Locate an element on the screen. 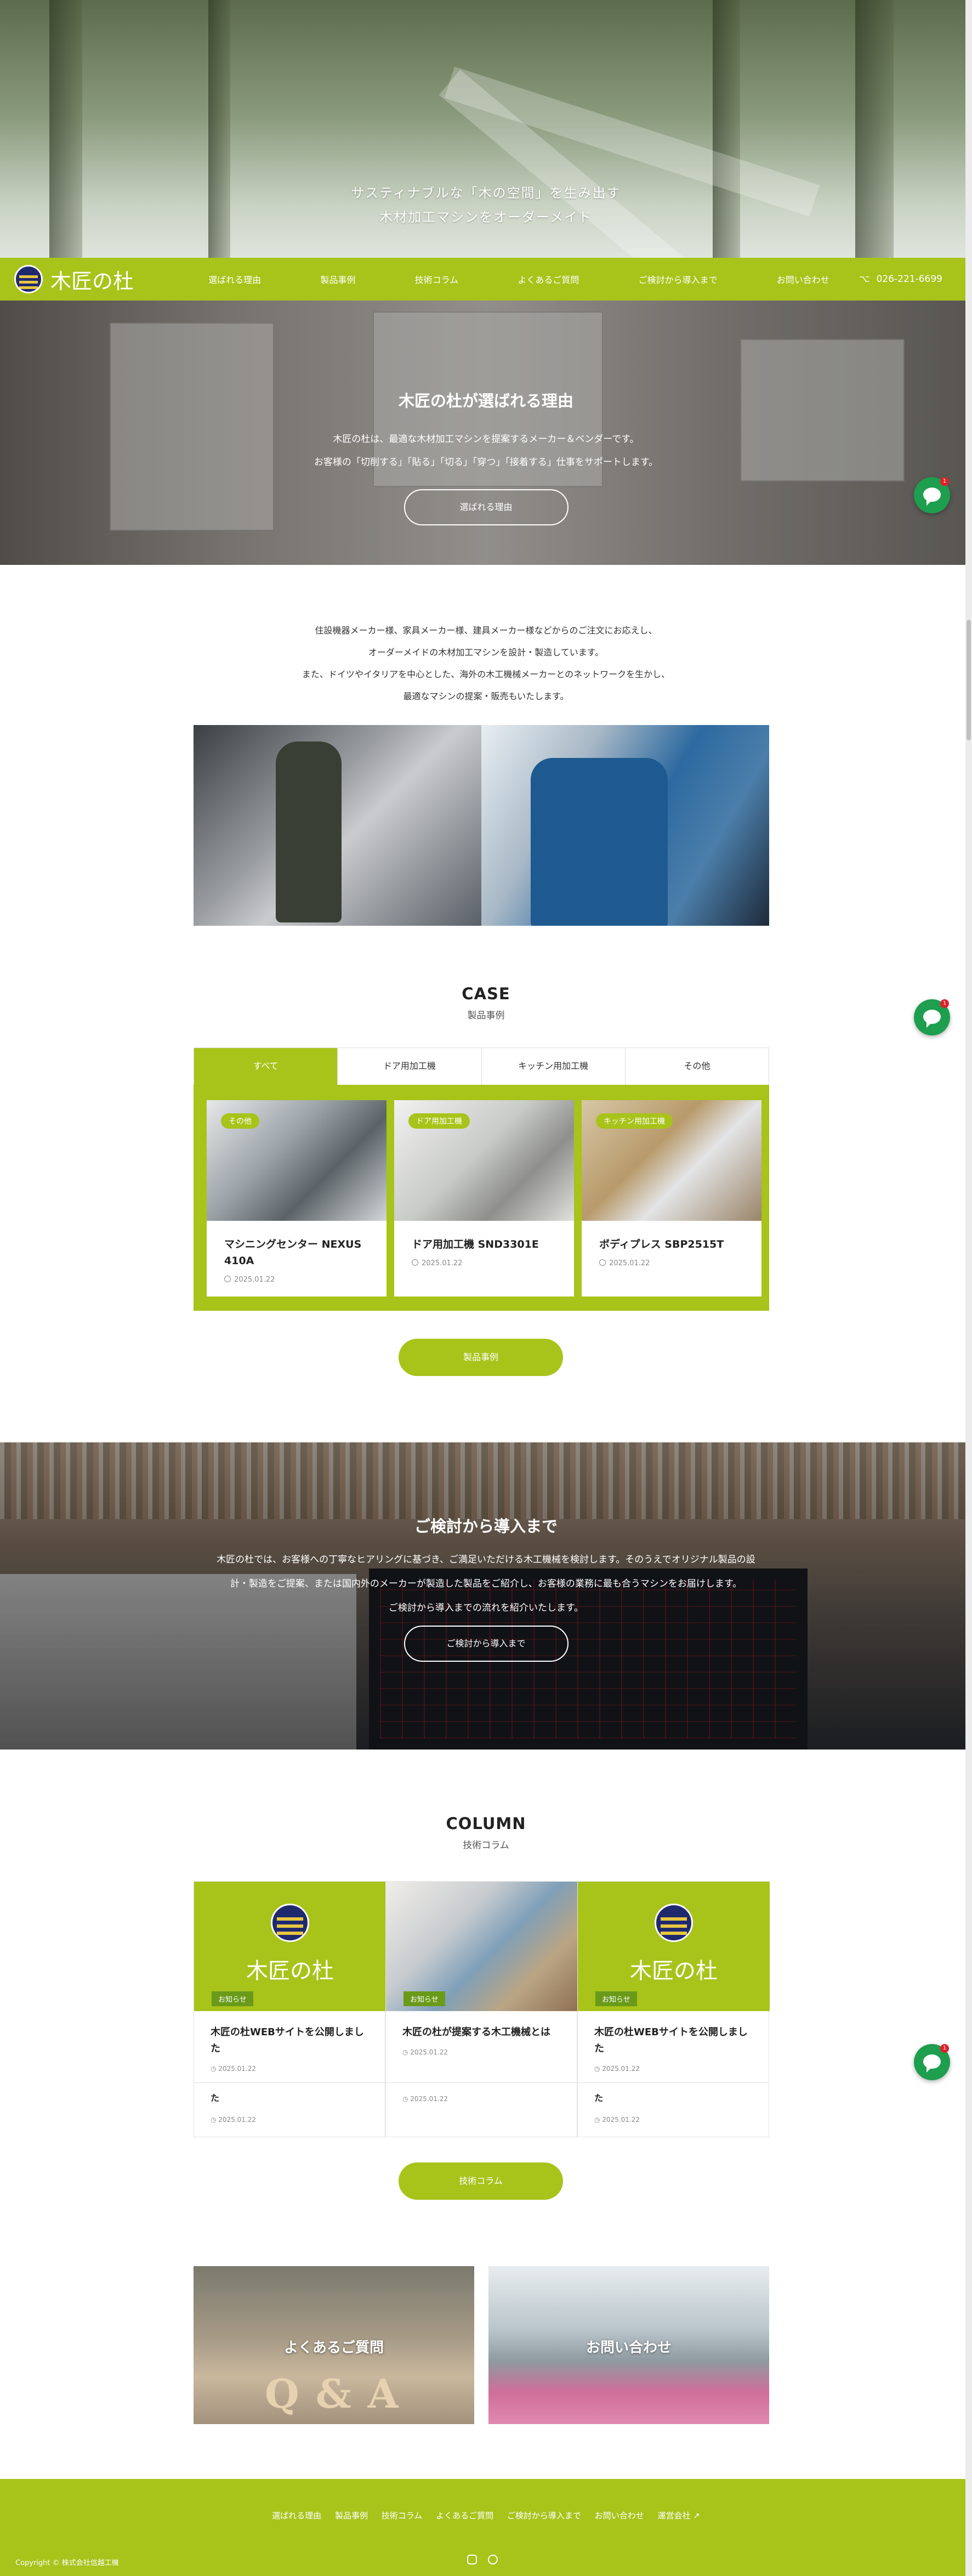 The width and height of the screenshot is (972, 2576). footer-link-reason: 選ばれる理由 is located at coordinates (297, 2516).